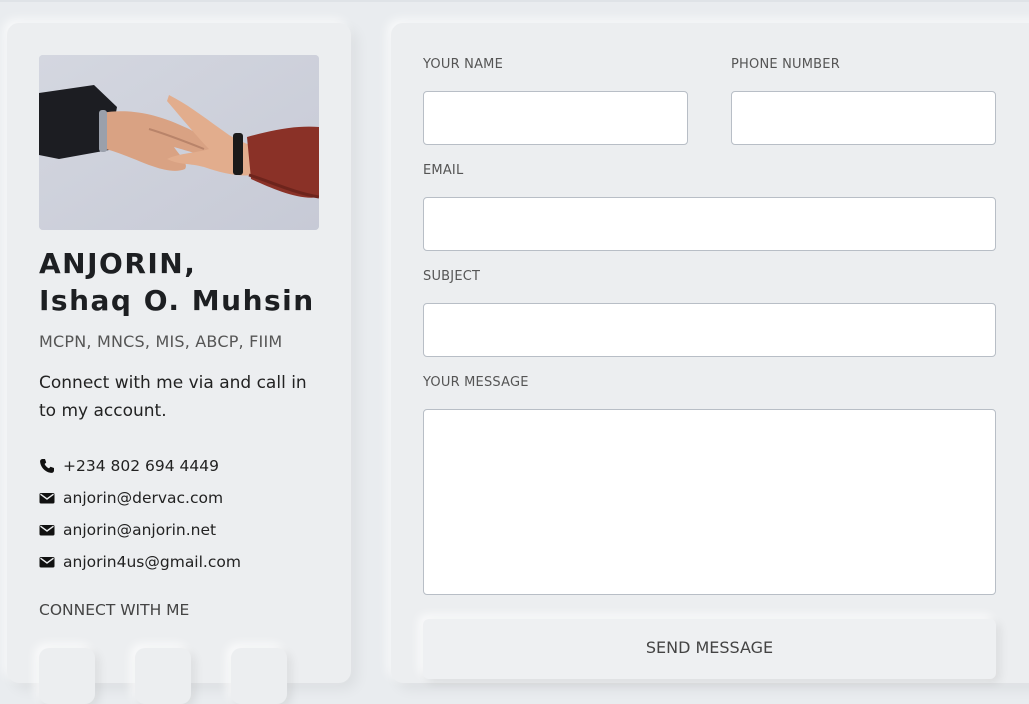 The height and width of the screenshot is (704, 1029). What do you see at coordinates (161, 341) in the screenshot?
I see `profile-credentials: MCPN, MNCS, MIS, ABCP, FIIM` at bounding box center [161, 341].